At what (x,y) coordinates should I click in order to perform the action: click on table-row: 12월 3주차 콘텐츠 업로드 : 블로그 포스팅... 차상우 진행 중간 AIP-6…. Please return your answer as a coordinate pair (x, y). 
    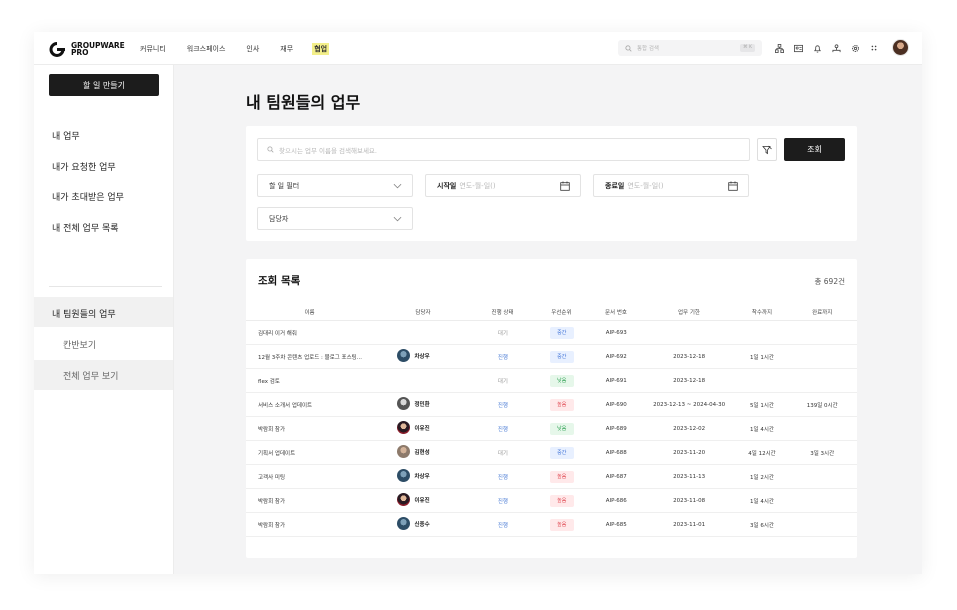
    Looking at the image, I should click on (551, 357).